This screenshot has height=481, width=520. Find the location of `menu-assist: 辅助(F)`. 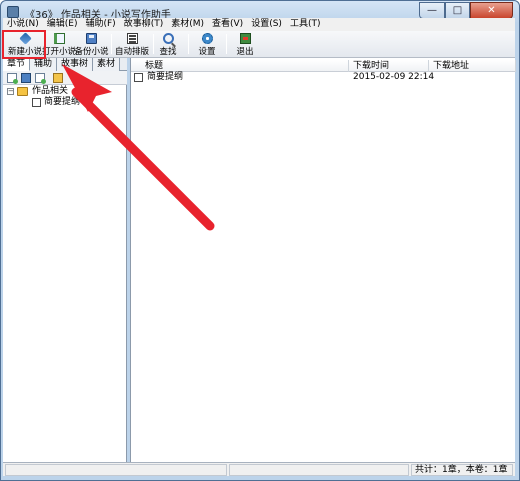

menu-assist: 辅助(F) is located at coordinates (100, 24).